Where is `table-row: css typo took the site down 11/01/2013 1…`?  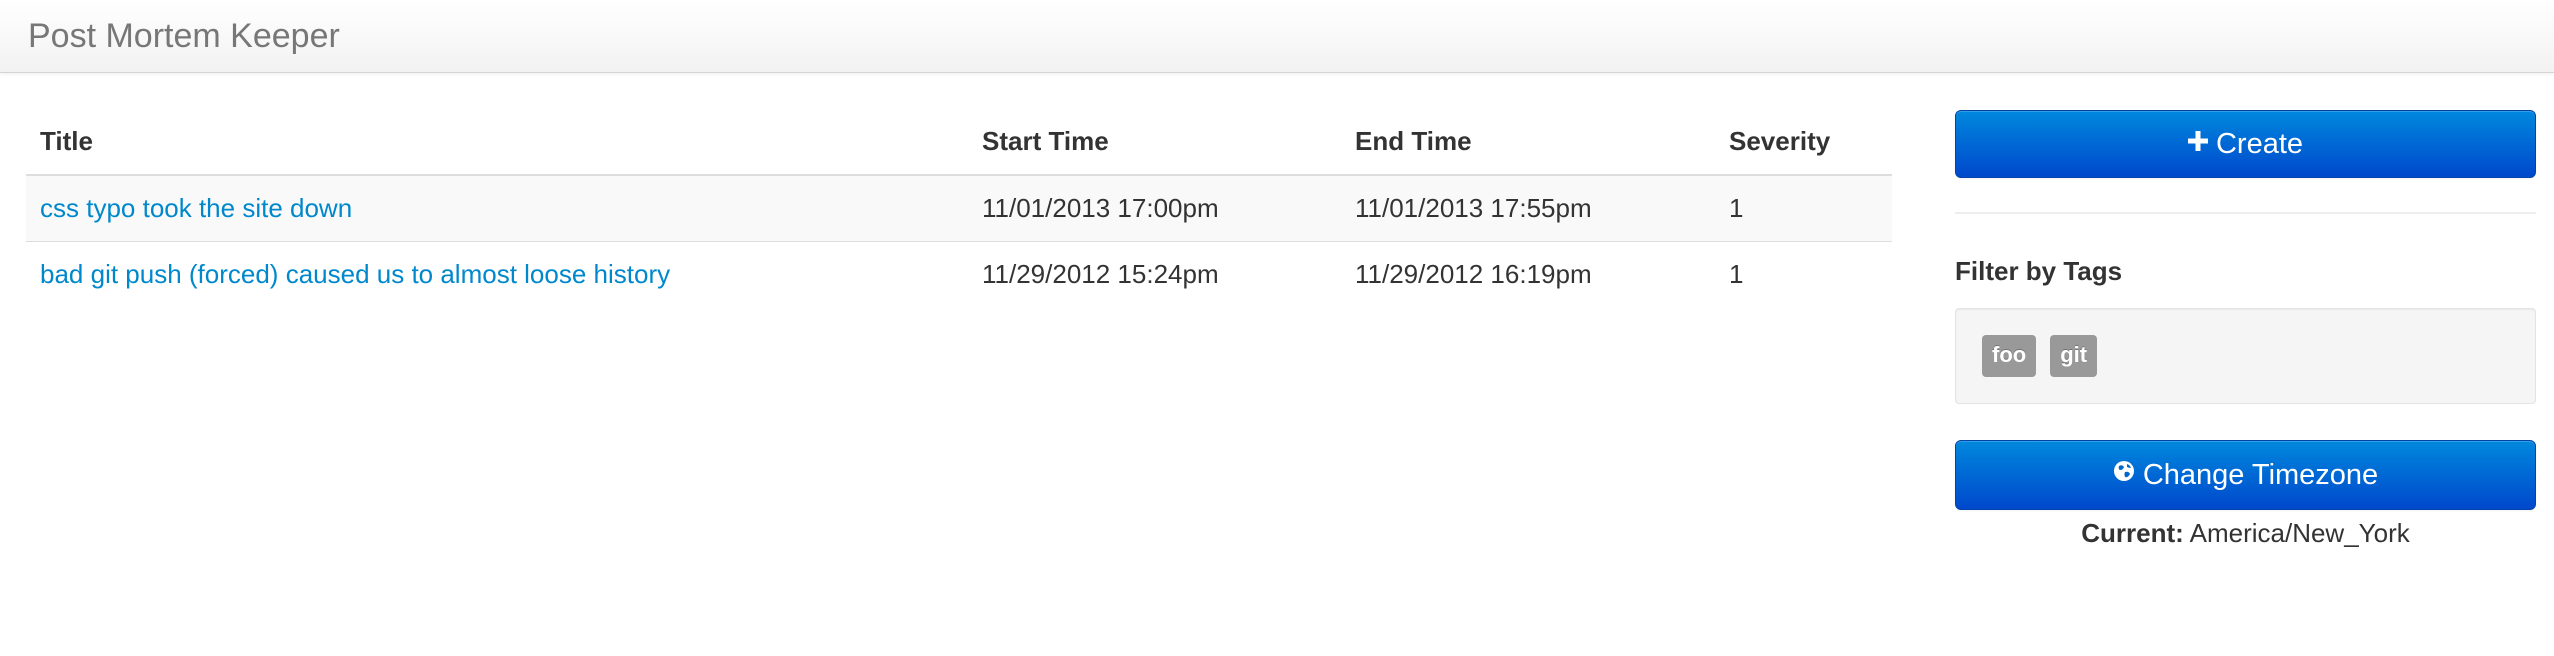
table-row: css typo took the site down 11/01/2013 1… is located at coordinates (959, 208).